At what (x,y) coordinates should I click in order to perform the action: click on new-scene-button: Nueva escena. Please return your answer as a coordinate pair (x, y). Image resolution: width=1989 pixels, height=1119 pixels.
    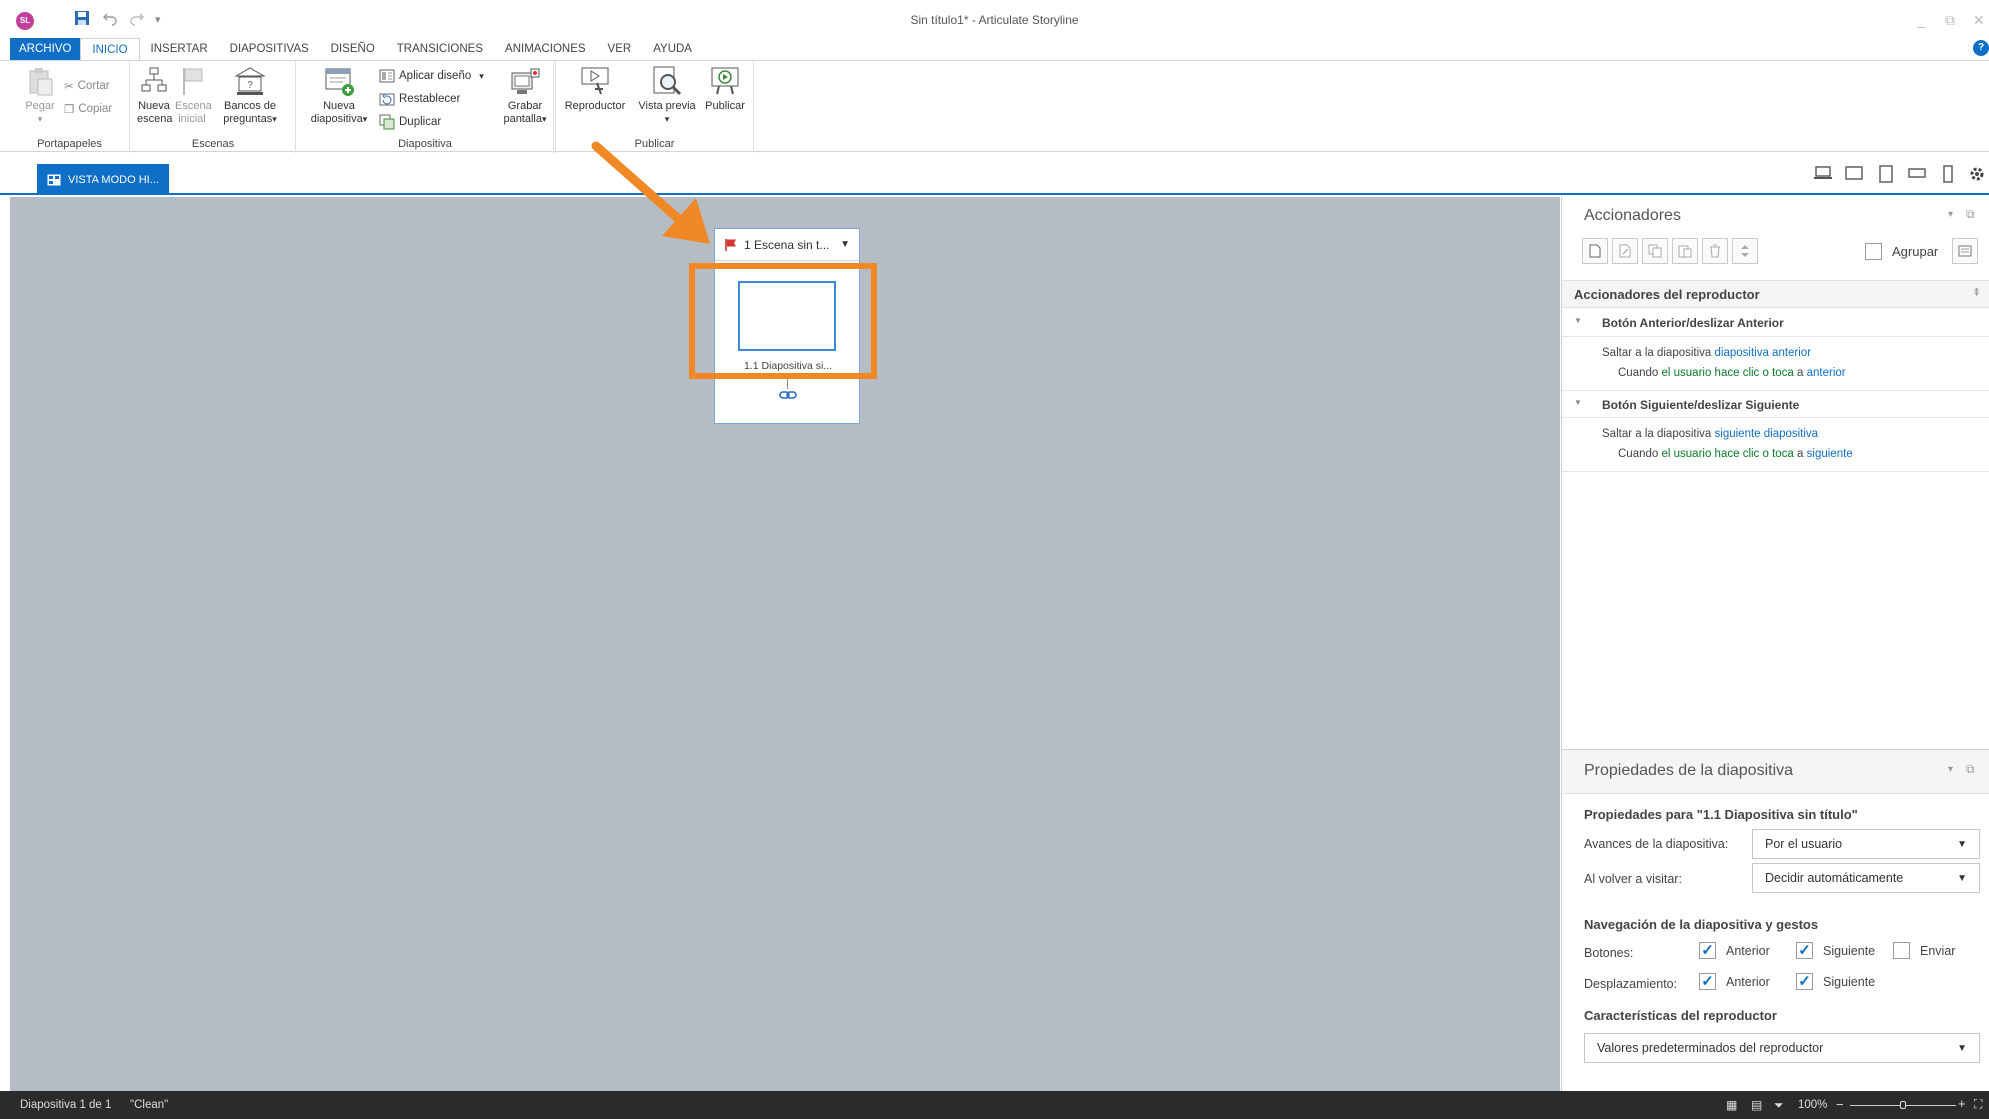
    Looking at the image, I should click on (154, 95).